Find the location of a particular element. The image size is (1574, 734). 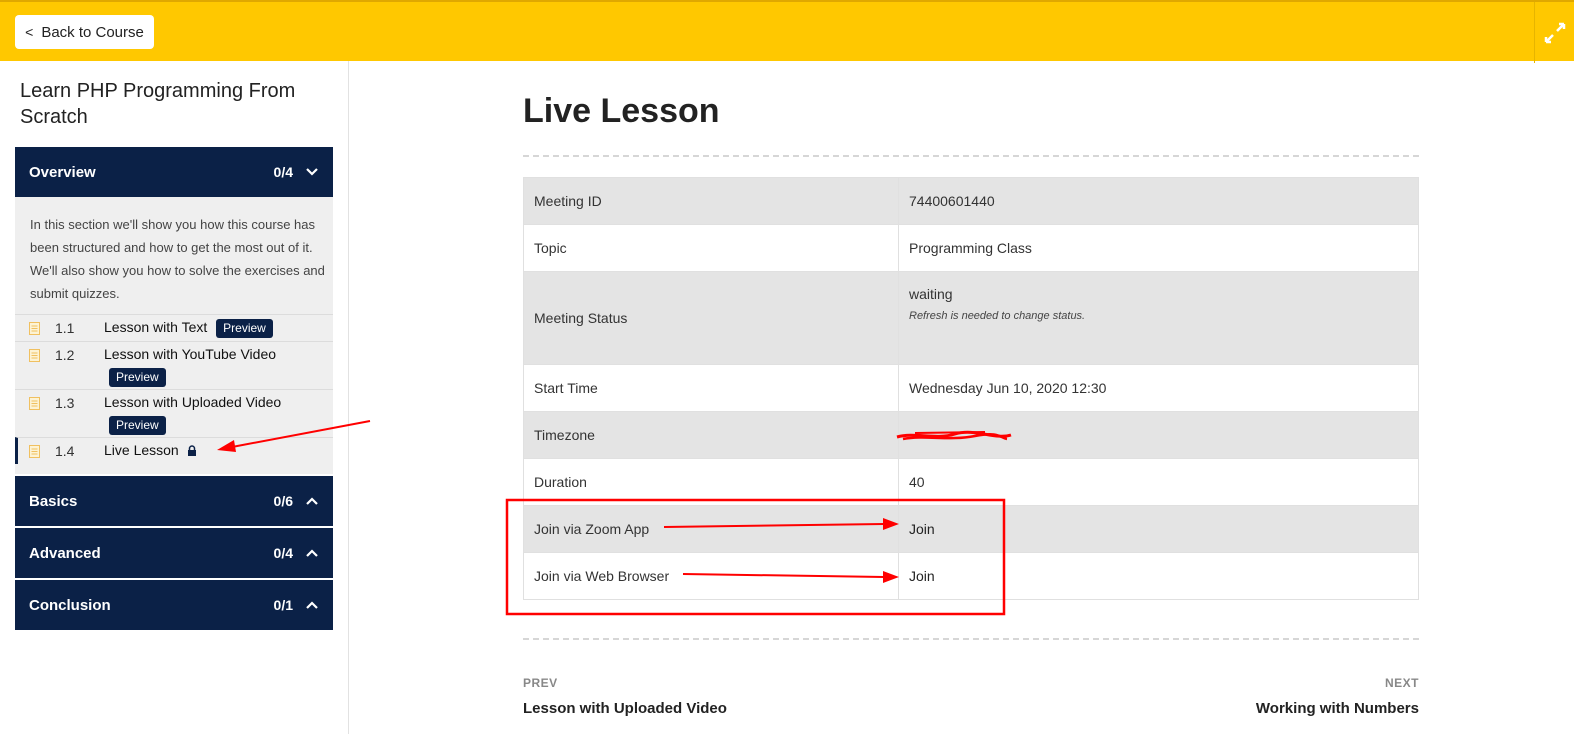

lesson-item-active: 1.4 Live Lesson is located at coordinates (174, 450).